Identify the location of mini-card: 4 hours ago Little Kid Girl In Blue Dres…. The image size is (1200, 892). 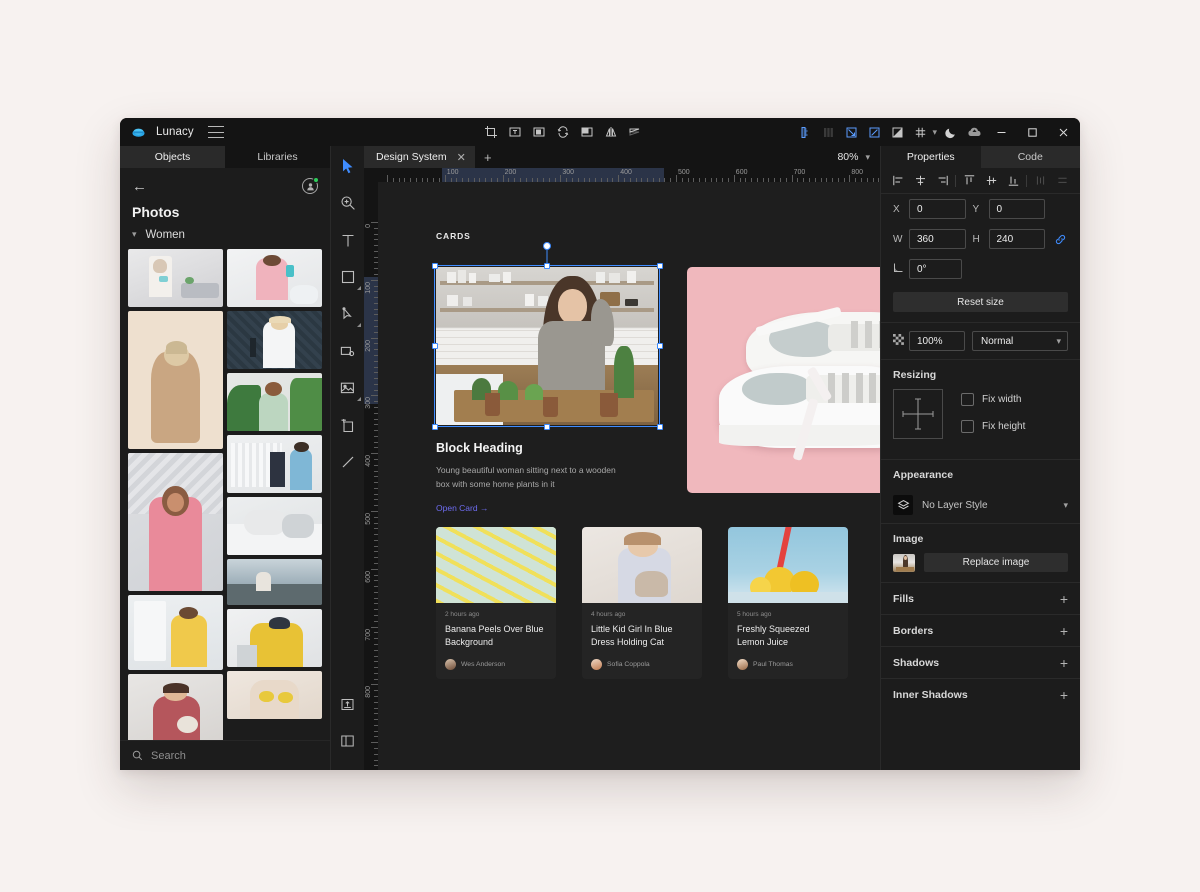
(642, 603).